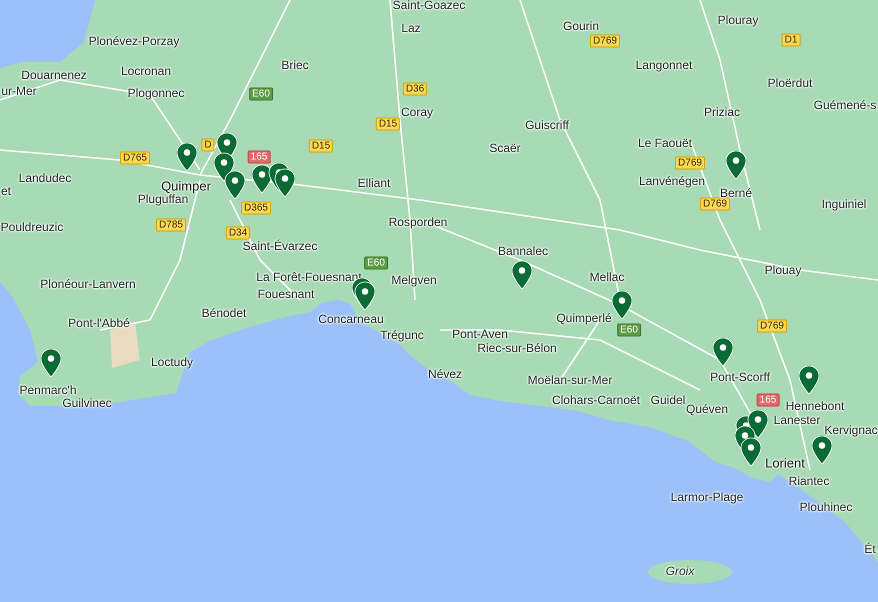  I want to click on place-label: Pluguffan, so click(163, 199).